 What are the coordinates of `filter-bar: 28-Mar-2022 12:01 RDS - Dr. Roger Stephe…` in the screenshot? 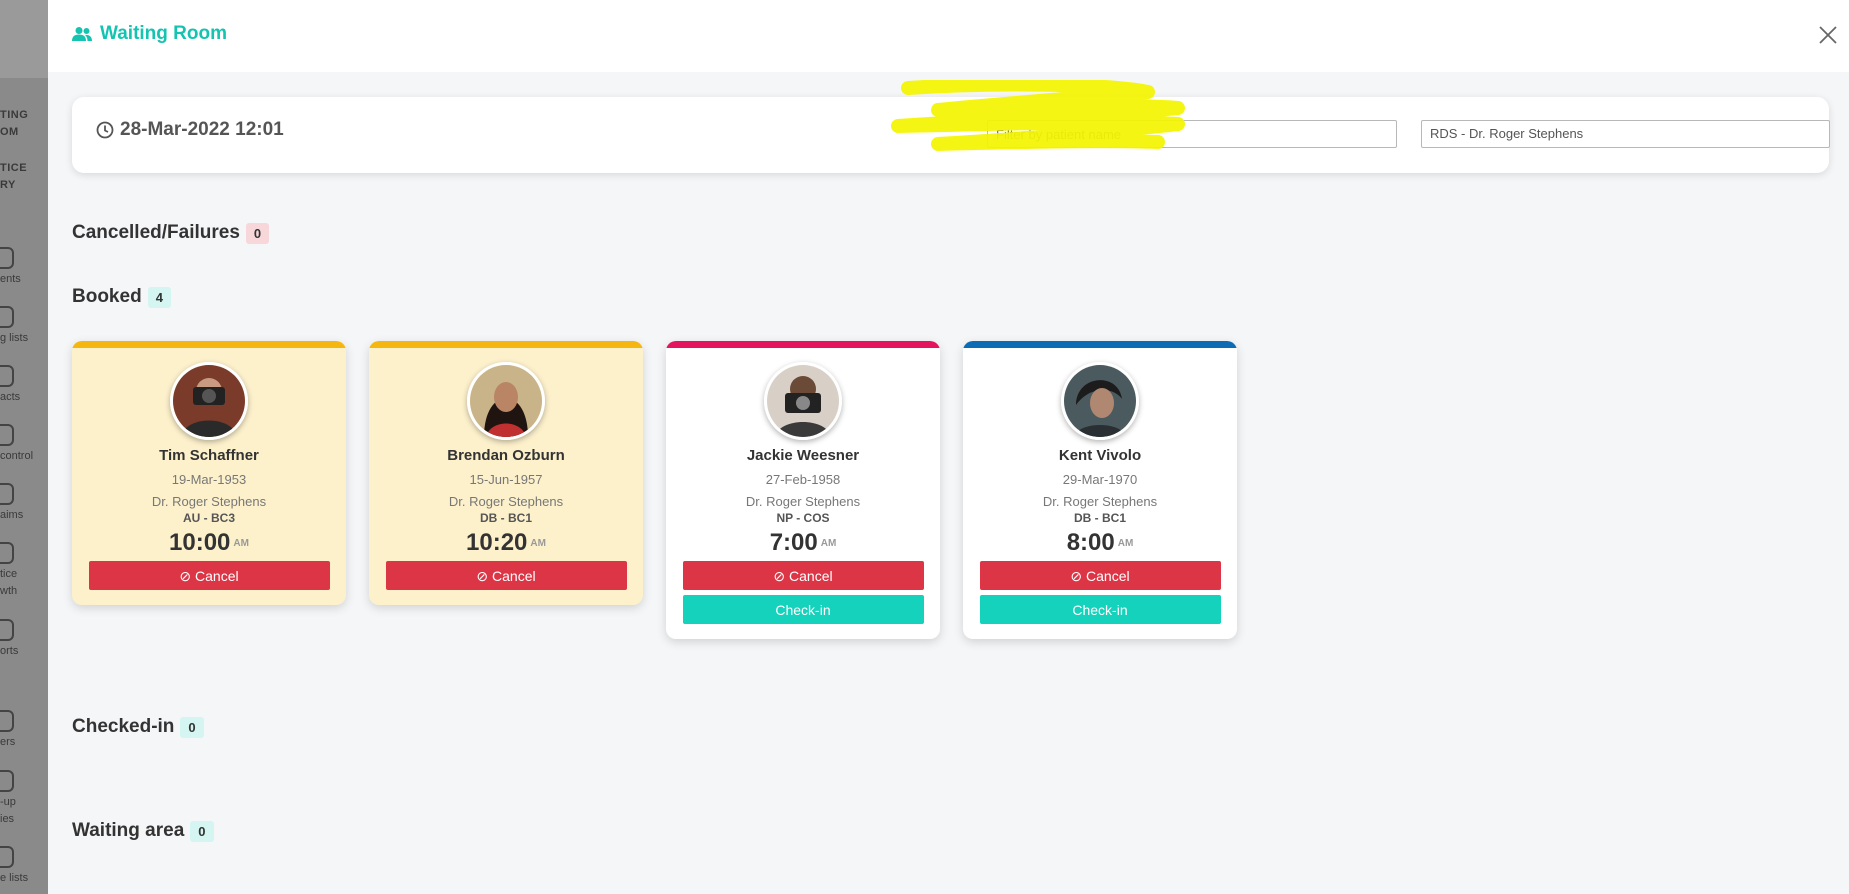 It's located at (951, 135).